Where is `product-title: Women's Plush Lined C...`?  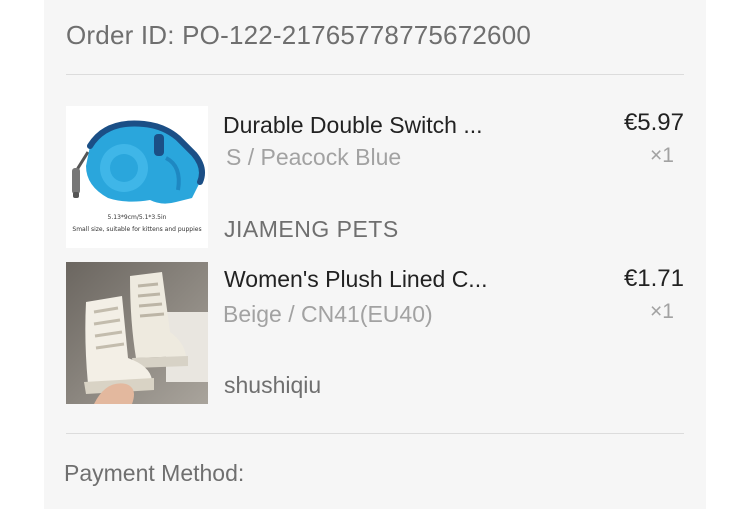 product-title: Women's Plush Lined C... is located at coordinates (355, 279).